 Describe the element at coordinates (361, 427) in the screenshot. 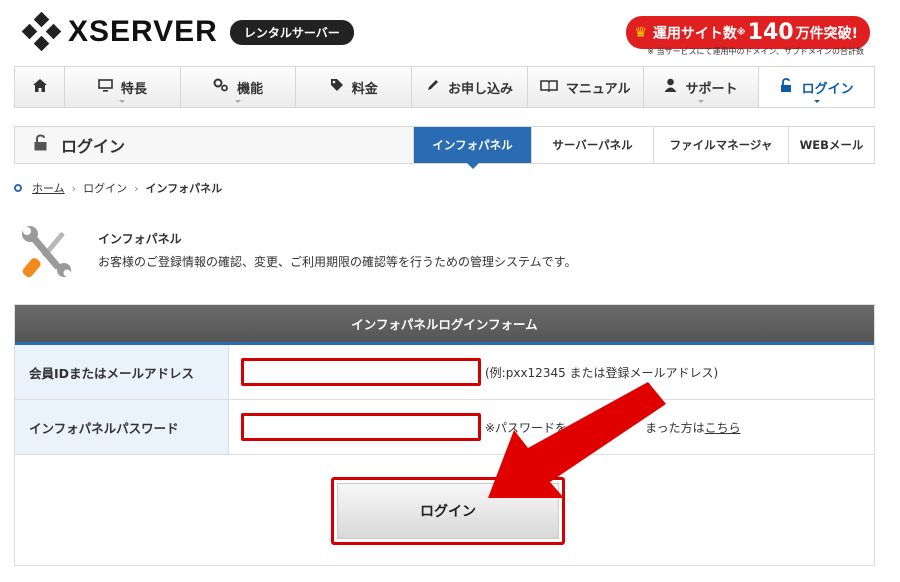

I see `password-input` at that location.